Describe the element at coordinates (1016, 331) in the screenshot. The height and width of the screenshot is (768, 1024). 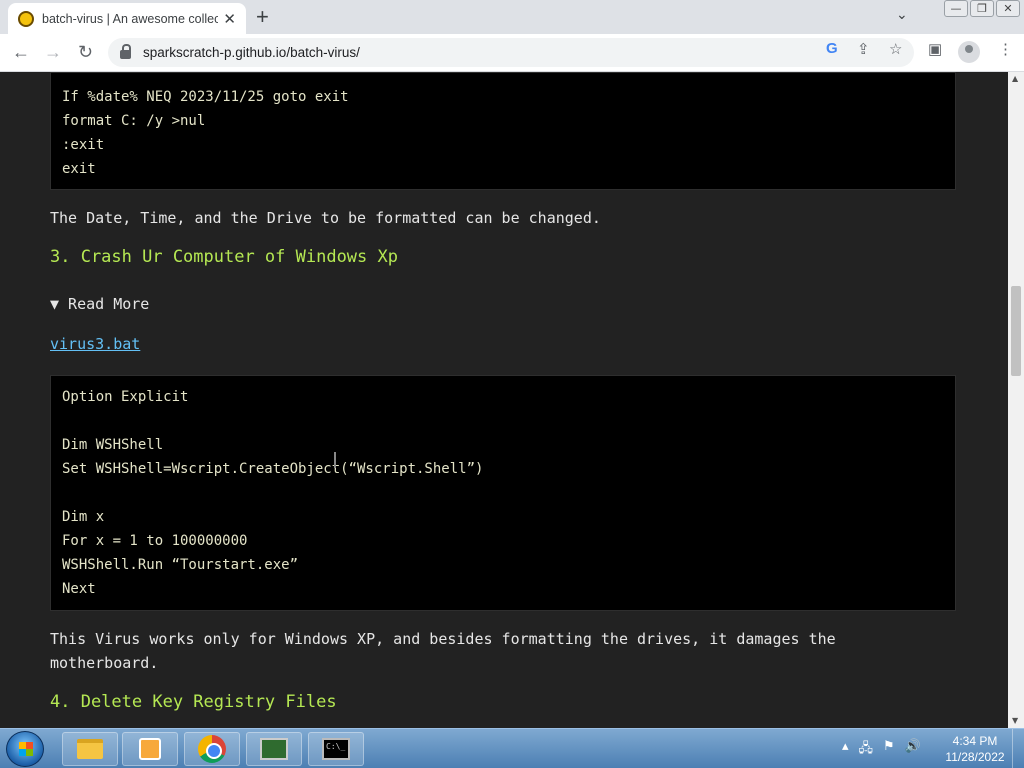
I see `scrollbar-thumb` at that location.